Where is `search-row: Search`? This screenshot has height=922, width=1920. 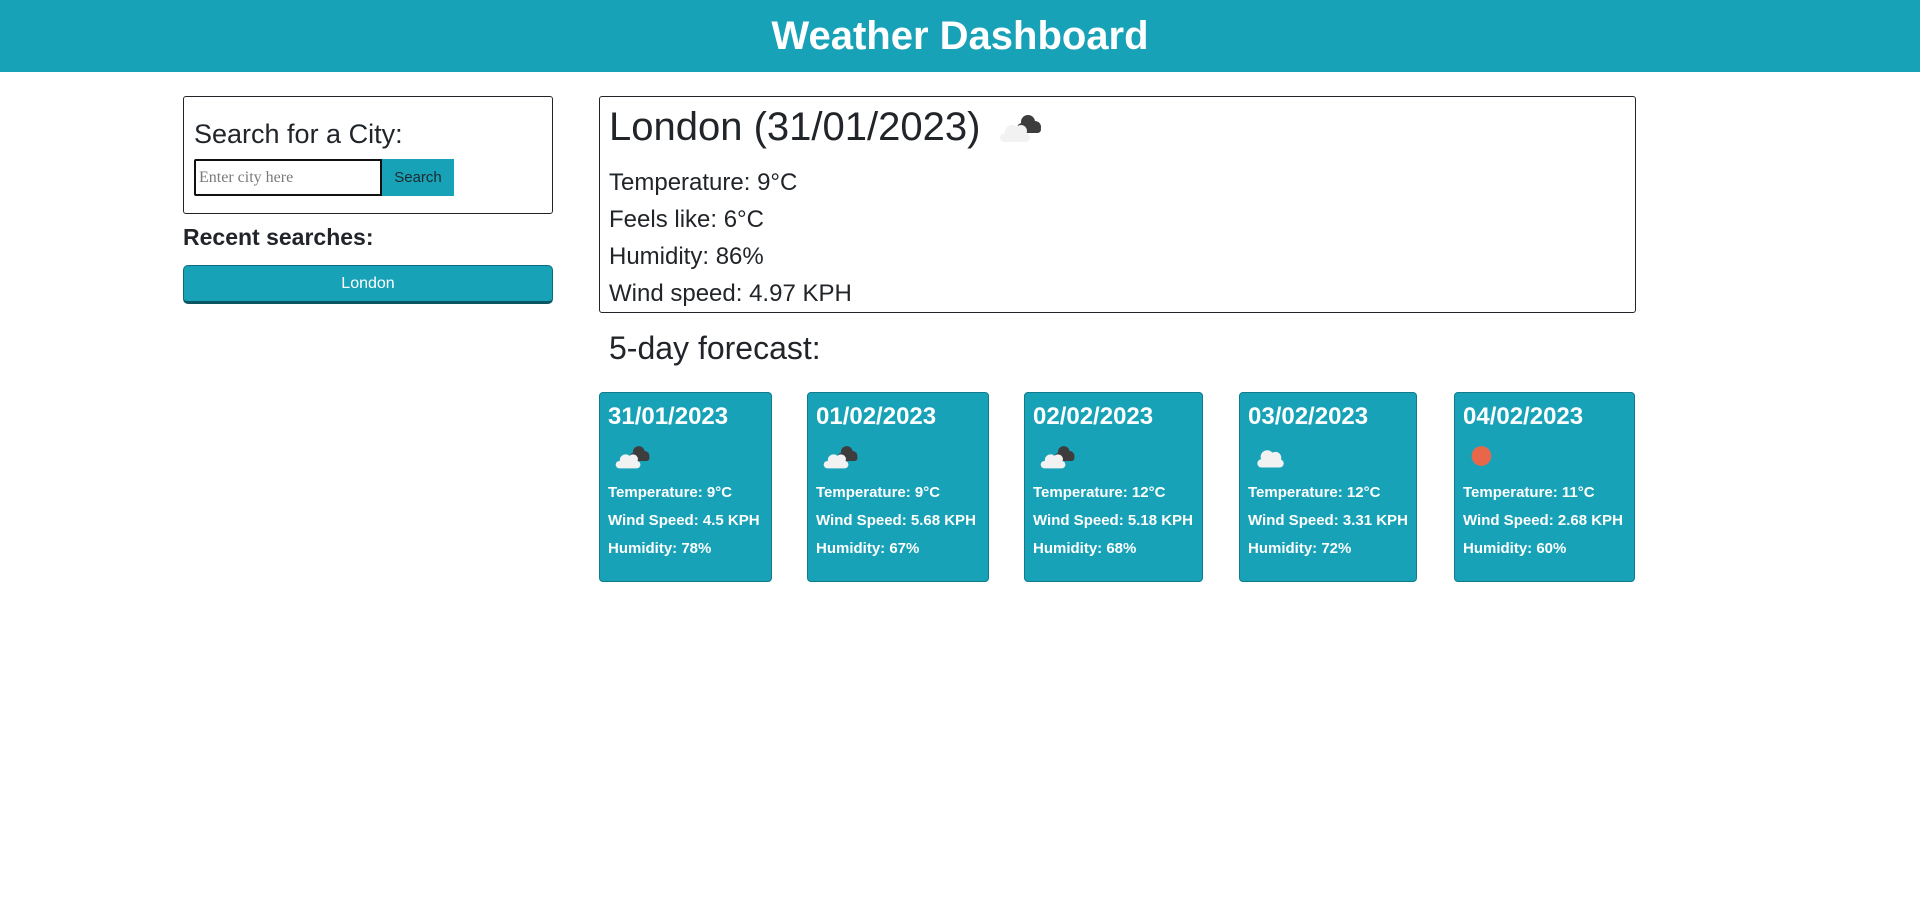 search-row: Search is located at coordinates (368, 177).